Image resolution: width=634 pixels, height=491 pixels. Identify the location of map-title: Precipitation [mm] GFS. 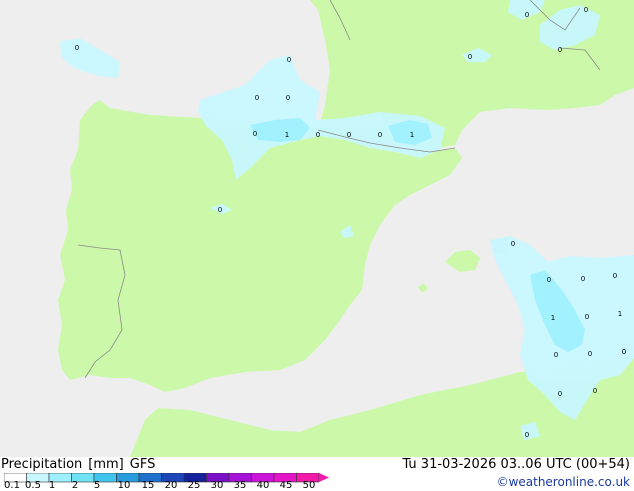
(81, 464).